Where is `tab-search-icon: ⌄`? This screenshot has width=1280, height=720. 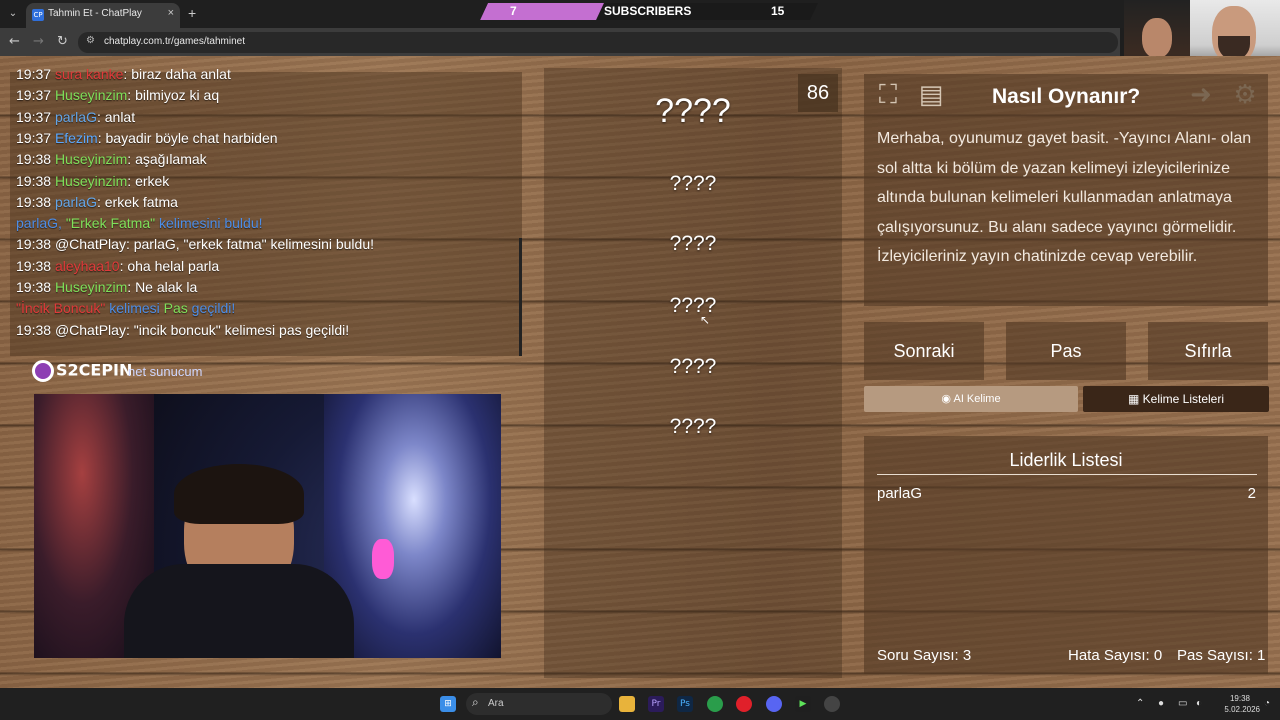 tab-search-icon: ⌄ is located at coordinates (13, 14).